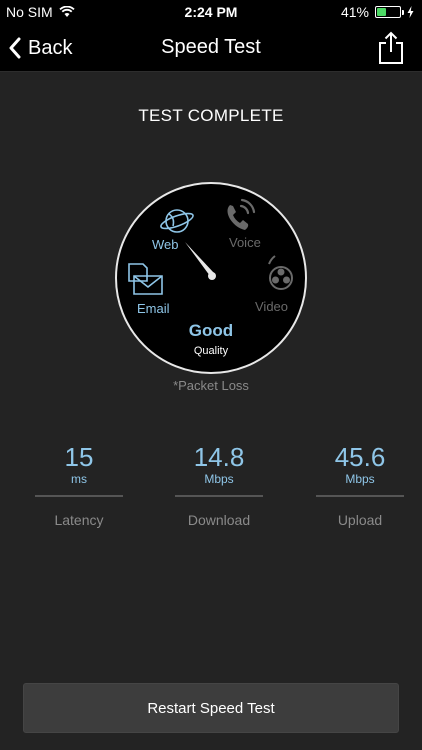 The image size is (422, 750). Describe the element at coordinates (360, 479) in the screenshot. I see `upload-unit: Mbps` at that location.